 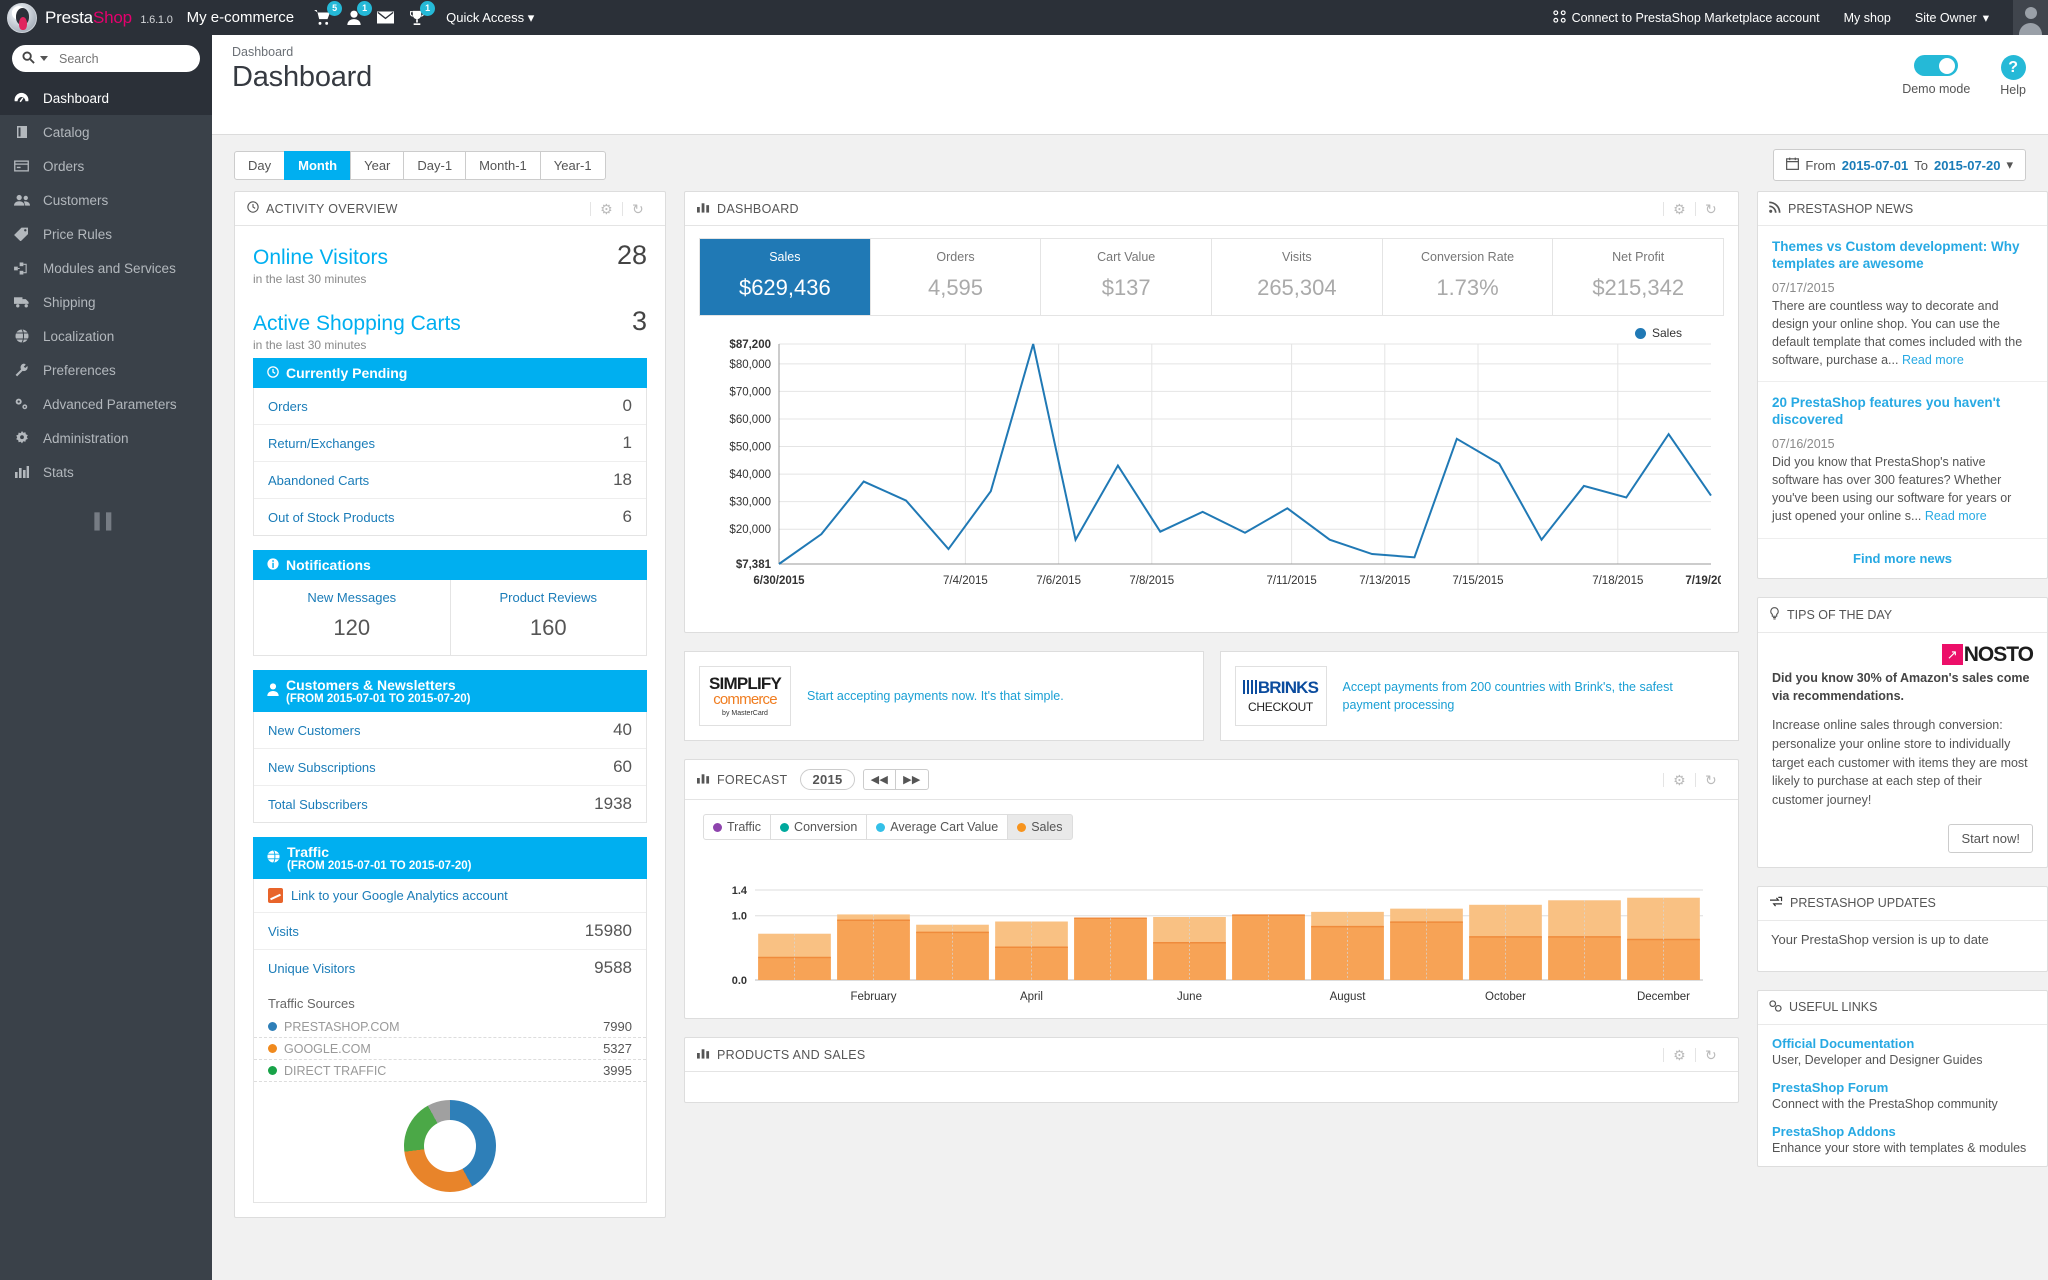 What do you see at coordinates (106, 370) in the screenshot?
I see `sidebar-item-preferences: Preferences` at bounding box center [106, 370].